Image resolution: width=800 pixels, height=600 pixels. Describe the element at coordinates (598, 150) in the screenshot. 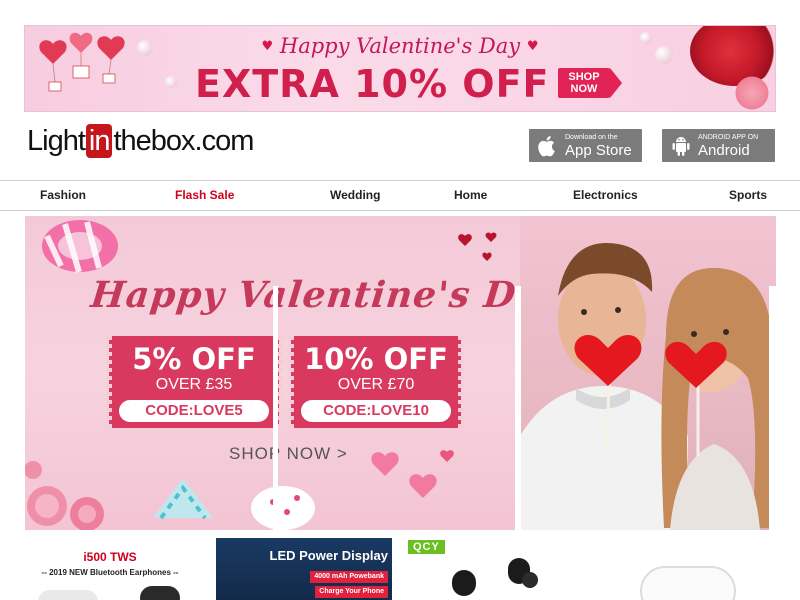

I see `app-store-label: App Store` at that location.